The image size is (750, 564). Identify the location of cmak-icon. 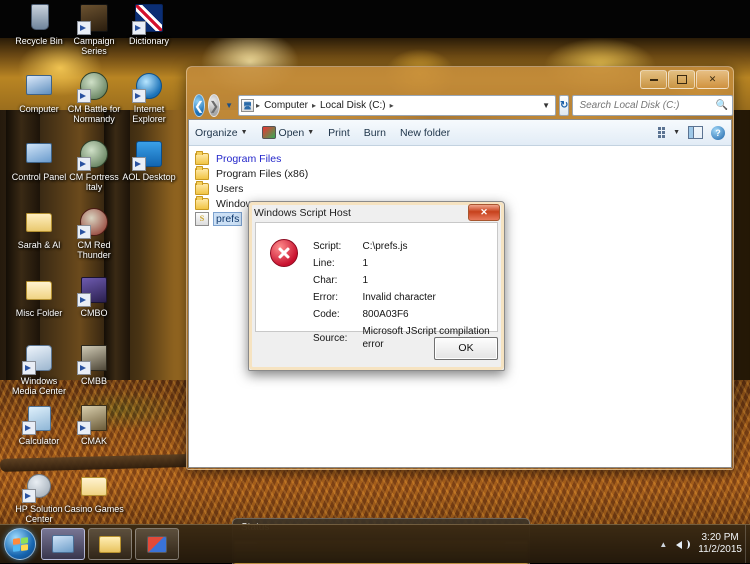
(93, 418).